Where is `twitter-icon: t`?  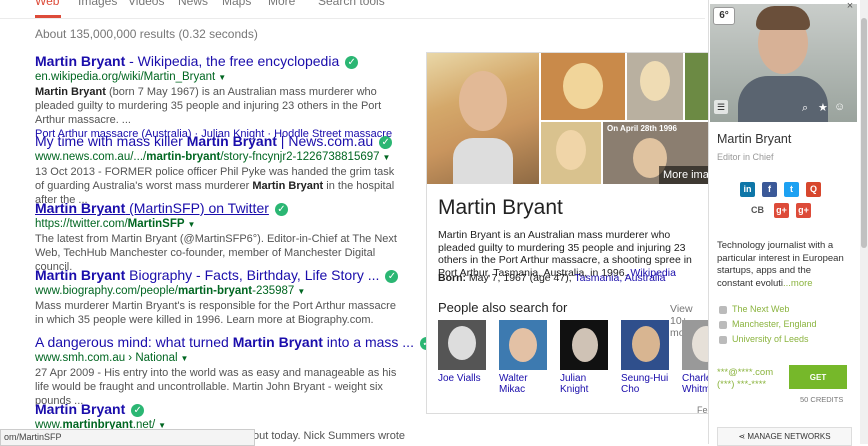
twitter-icon: t is located at coordinates (791, 189).